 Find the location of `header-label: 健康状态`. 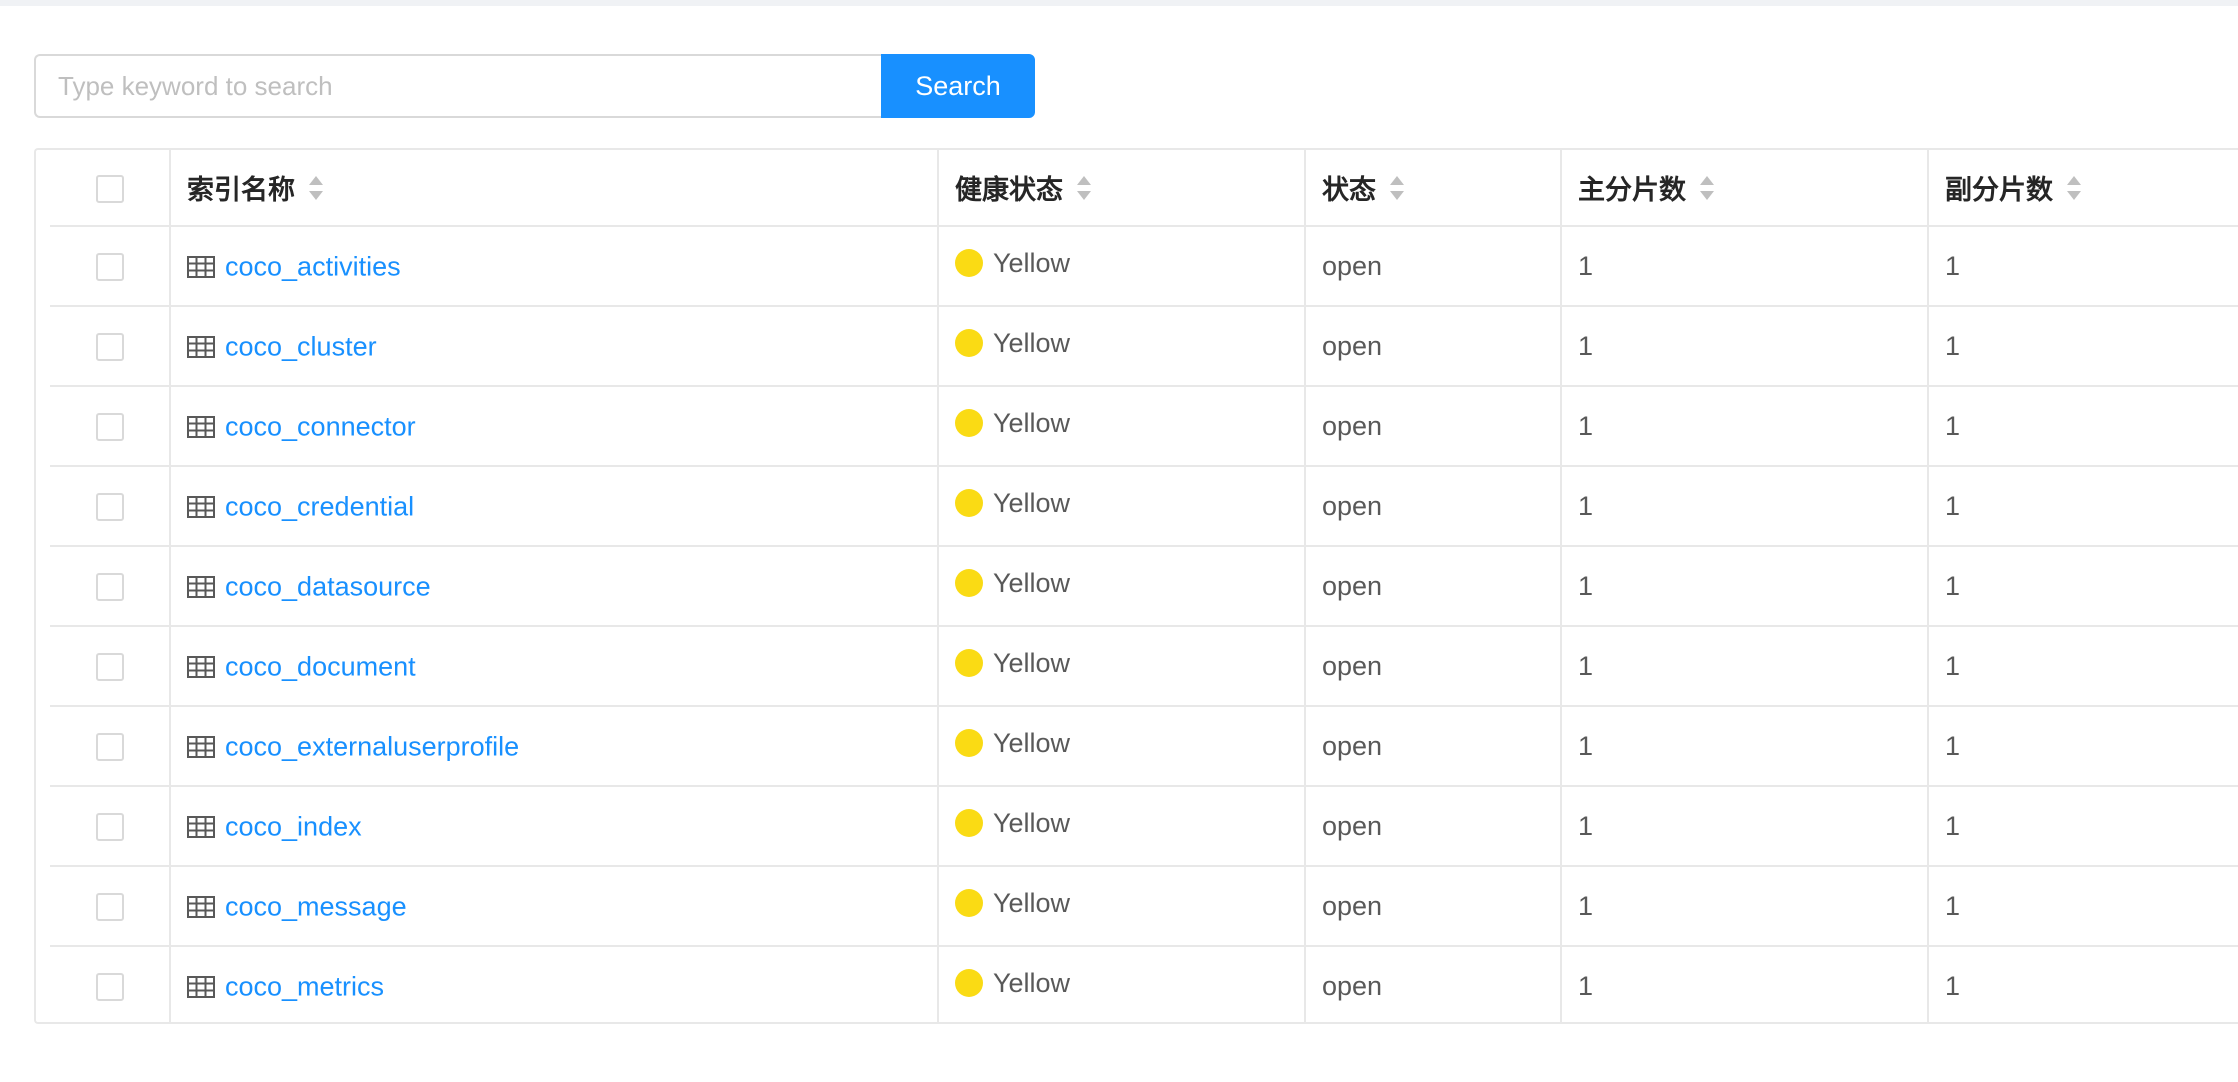

header-label: 健康状态 is located at coordinates (1009, 190).